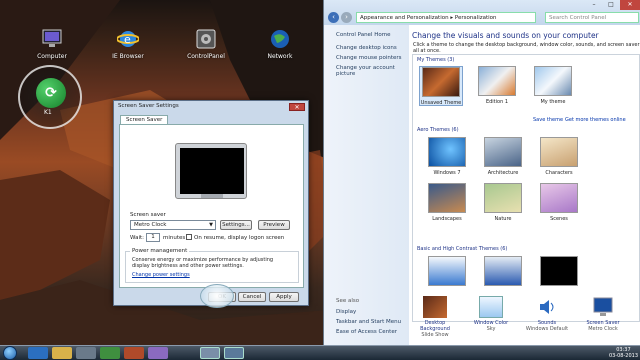 The width and height of the screenshot is (640, 360). I want to click on window-color-setting: Window Color Sky, so click(491, 314).